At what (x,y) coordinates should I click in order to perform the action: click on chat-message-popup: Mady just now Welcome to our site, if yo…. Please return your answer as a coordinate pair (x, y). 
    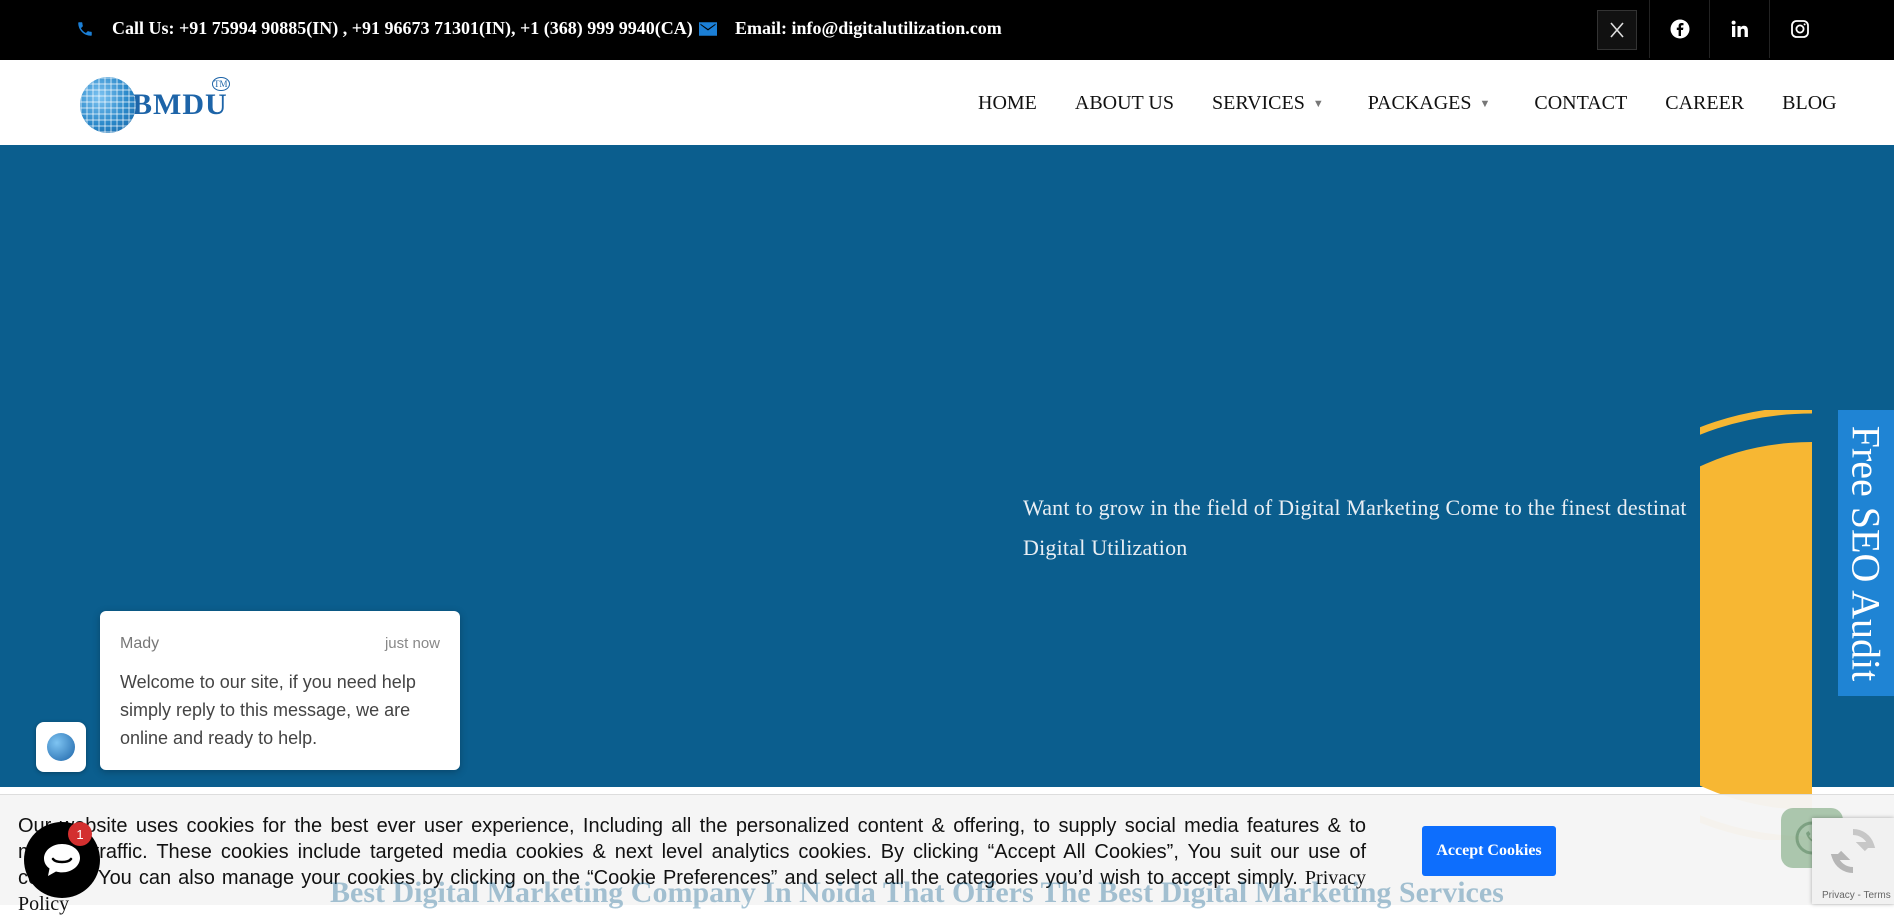
    Looking at the image, I should click on (280, 690).